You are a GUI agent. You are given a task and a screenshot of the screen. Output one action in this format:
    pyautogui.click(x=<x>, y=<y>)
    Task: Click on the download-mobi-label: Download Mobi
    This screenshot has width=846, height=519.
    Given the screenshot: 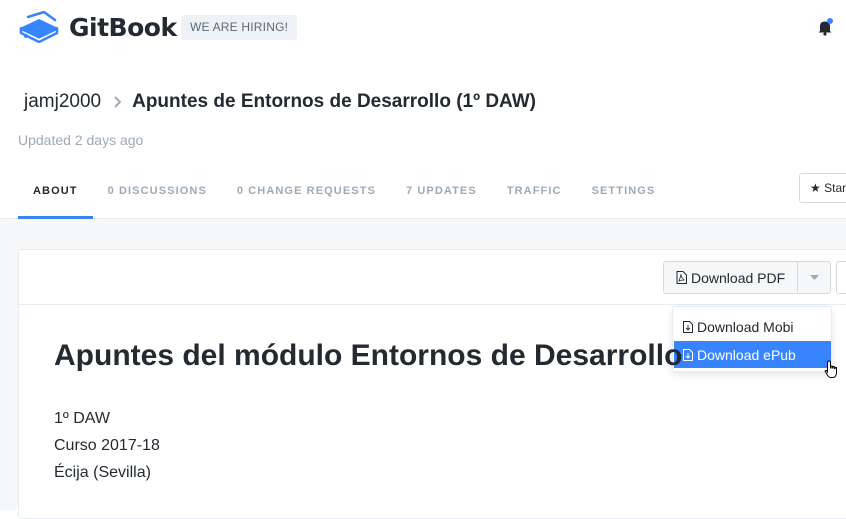 What is the action you would take?
    pyautogui.click(x=745, y=326)
    